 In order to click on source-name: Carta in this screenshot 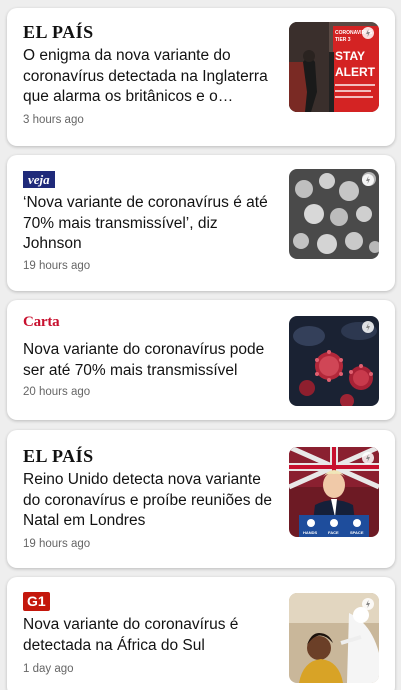, I will do `click(41, 321)`.